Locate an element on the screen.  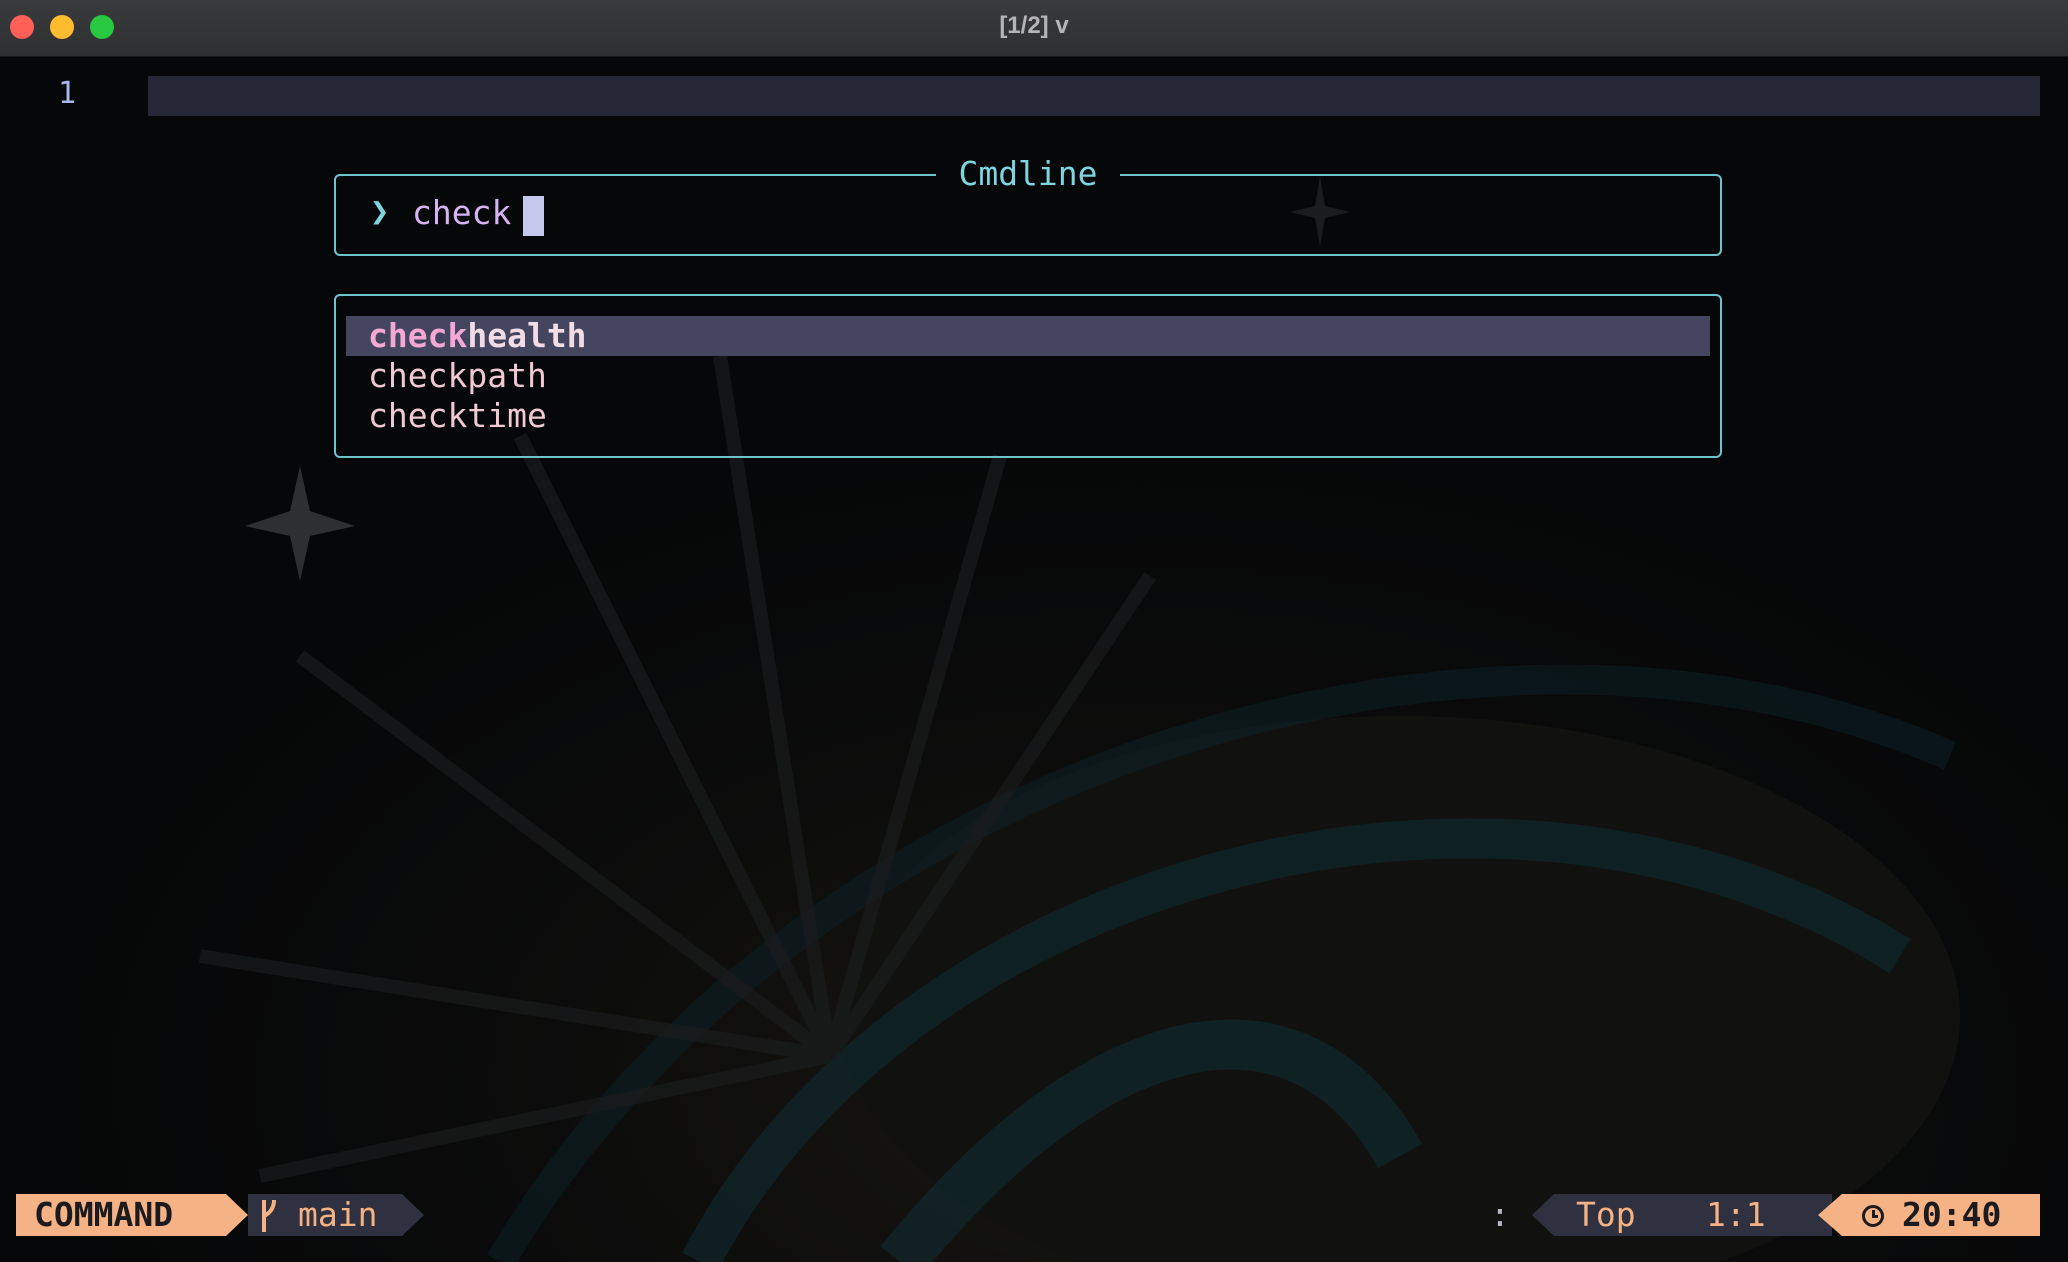
position-separator is located at coordinates (1543, 1215).